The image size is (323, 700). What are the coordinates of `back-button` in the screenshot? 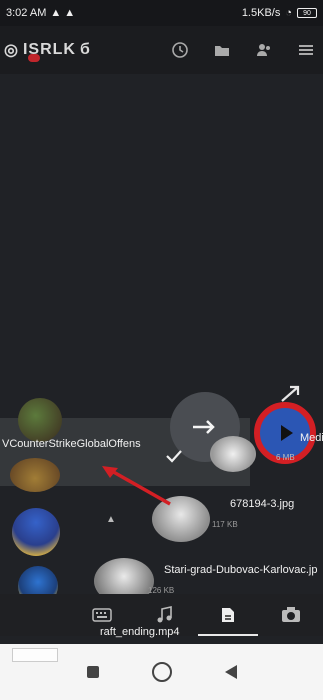 It's located at (230, 672).